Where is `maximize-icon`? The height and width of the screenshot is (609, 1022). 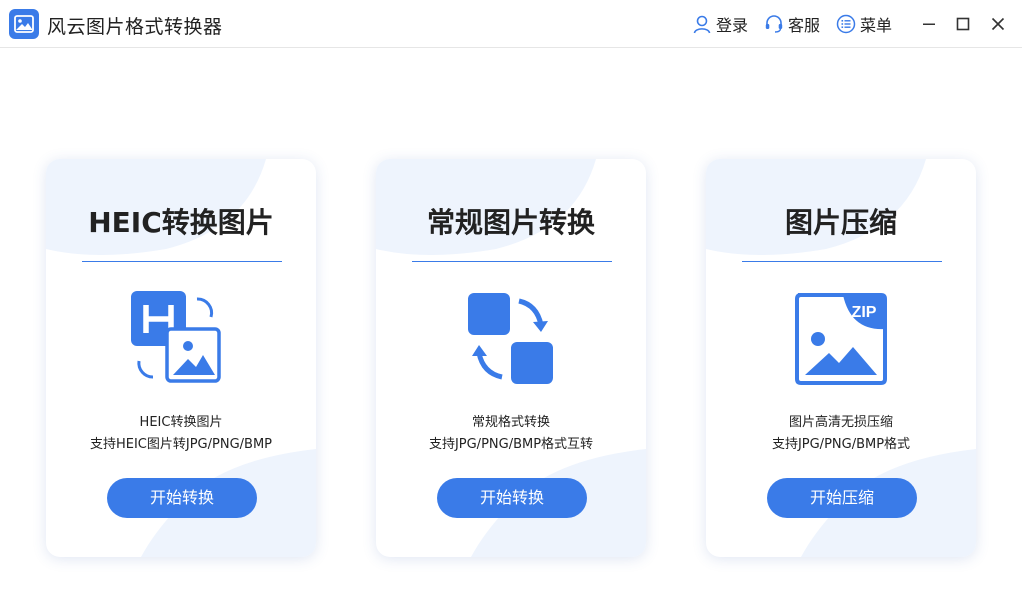
maximize-icon is located at coordinates (963, 24).